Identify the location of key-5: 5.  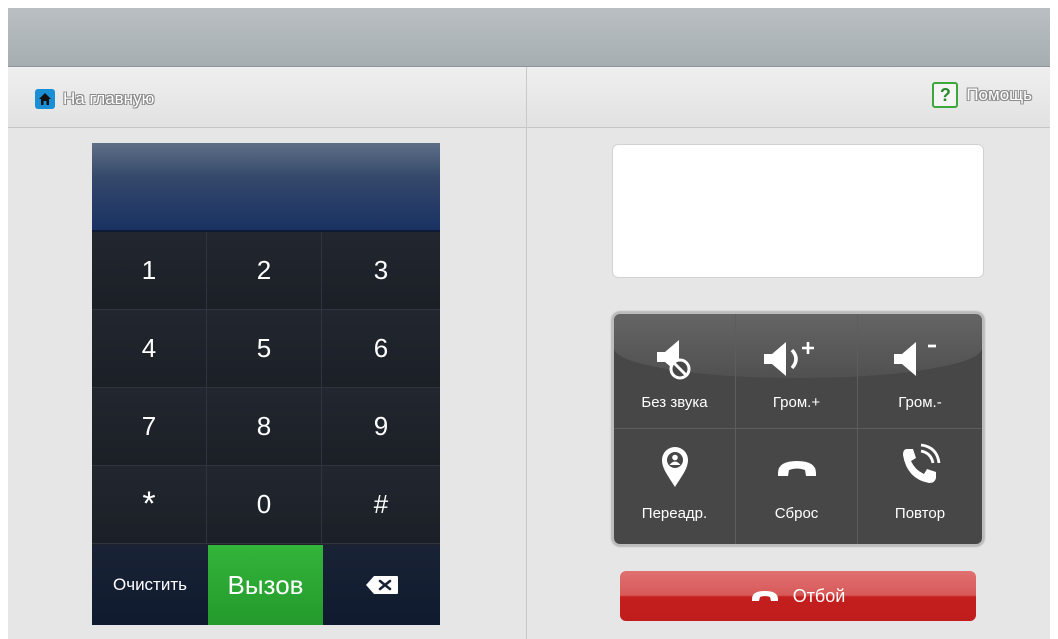
(264, 349).